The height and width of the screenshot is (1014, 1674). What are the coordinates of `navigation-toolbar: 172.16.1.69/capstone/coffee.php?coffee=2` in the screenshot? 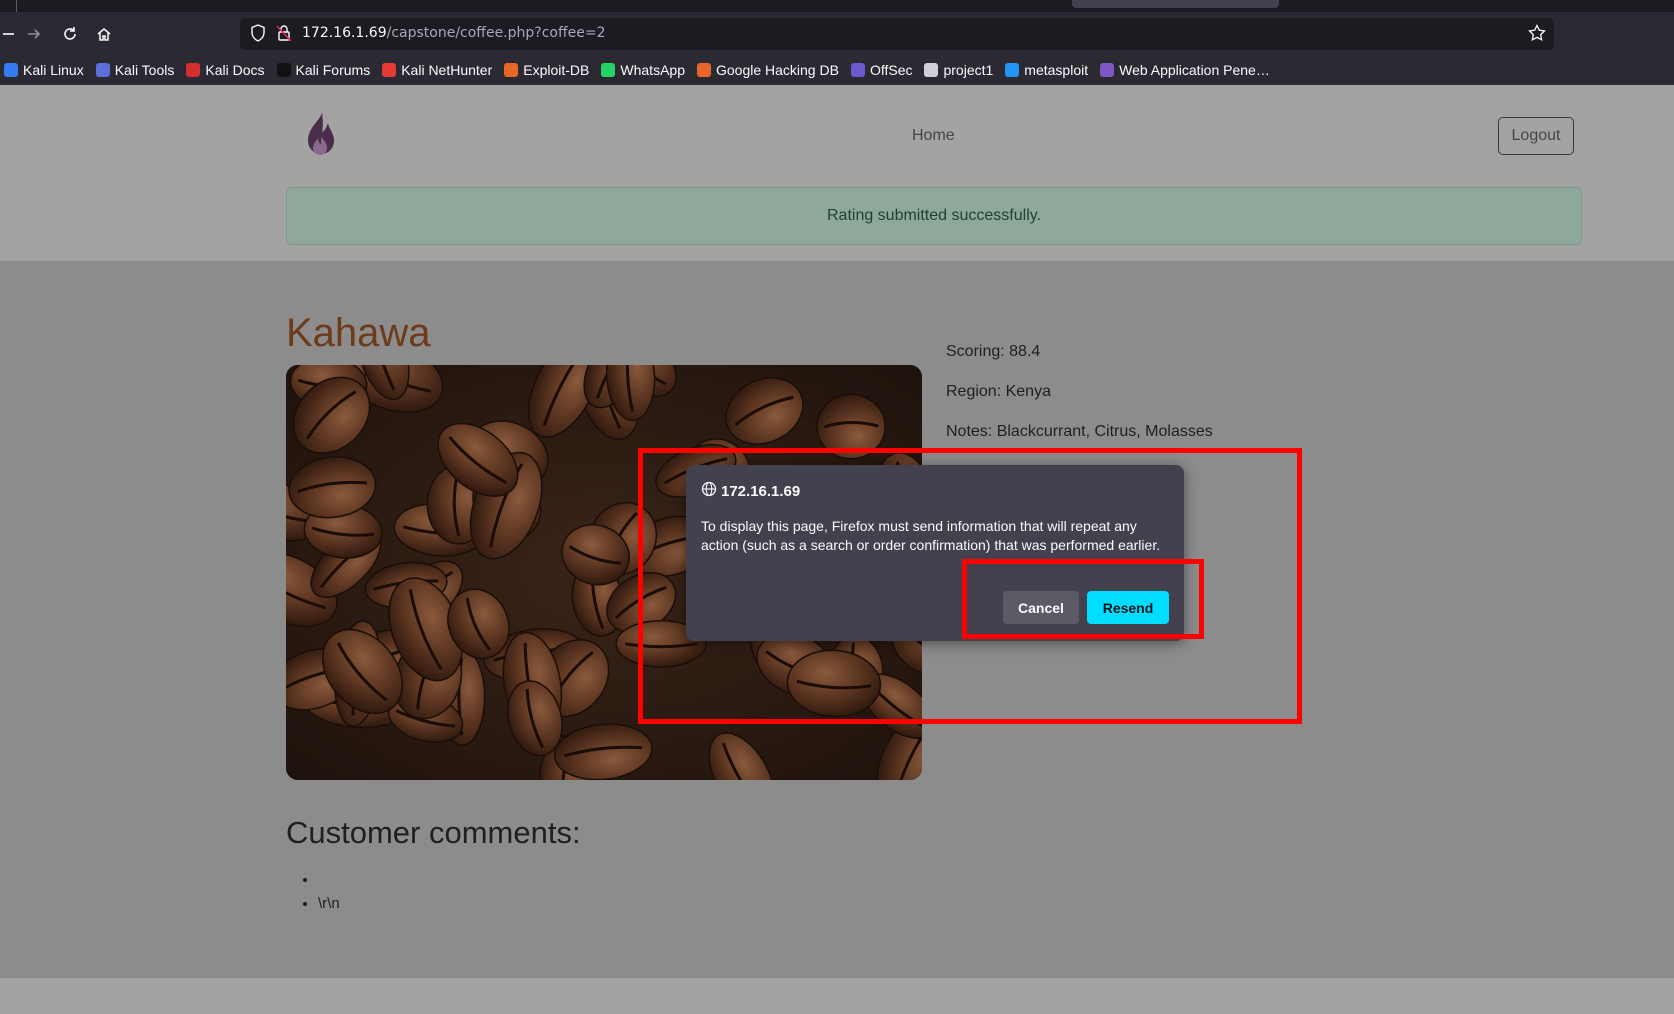 It's located at (837, 33).